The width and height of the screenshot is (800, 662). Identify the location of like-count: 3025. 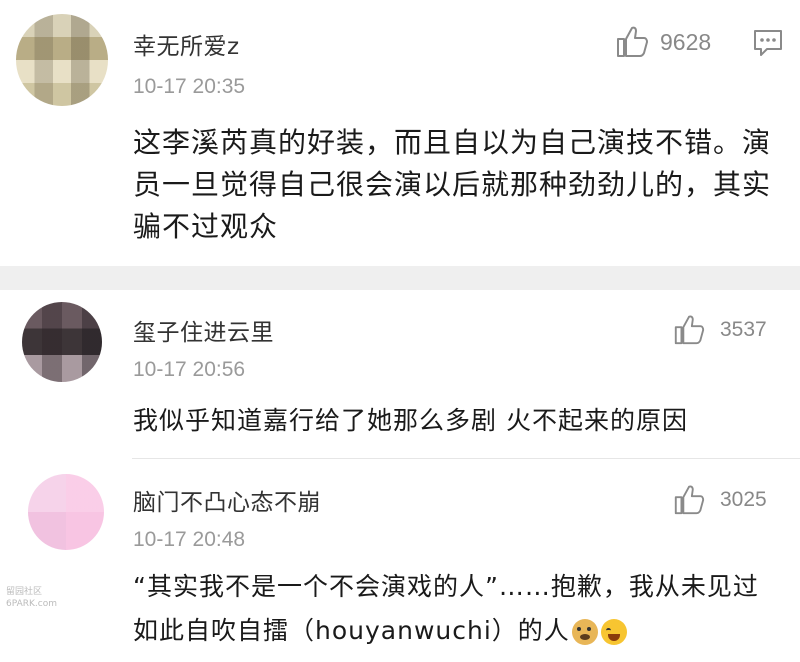
(743, 499).